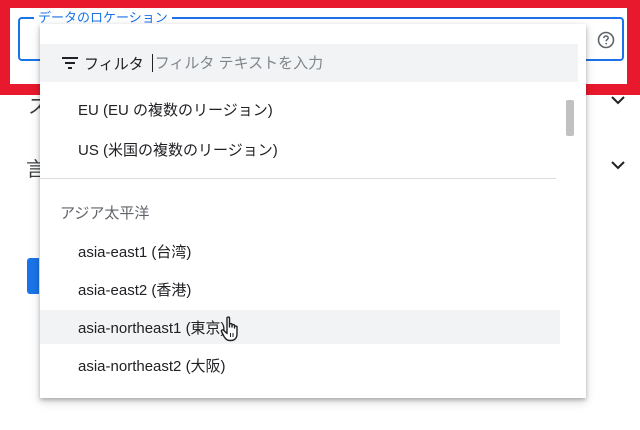 This screenshot has height=430, width=640. I want to click on option-label: asia-east1 (台湾), so click(135, 252).